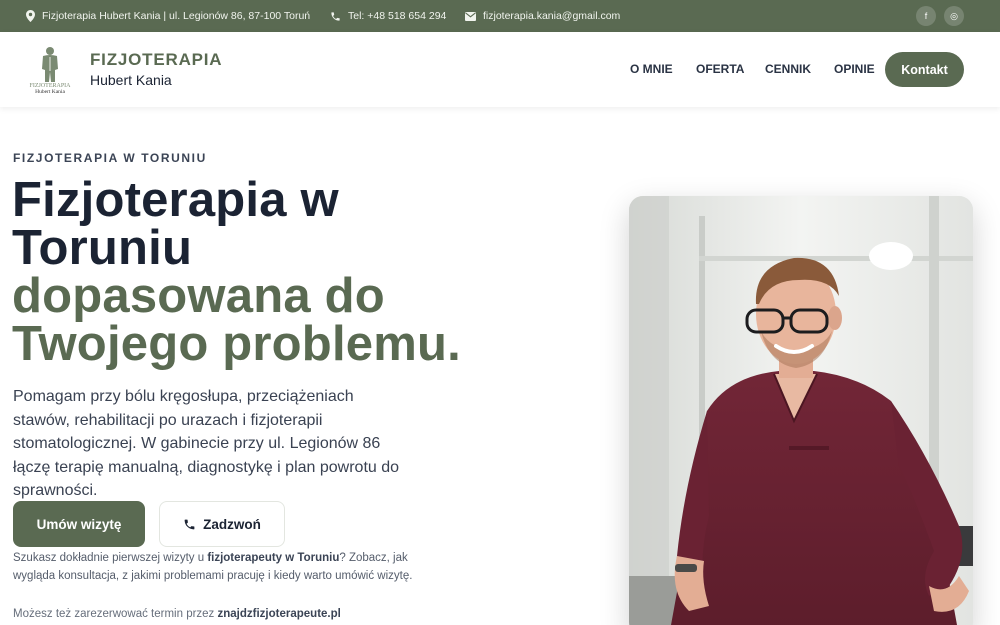 The height and width of the screenshot is (625, 1000). What do you see at coordinates (273, 558) in the screenshot?
I see `info-text-keyword: fizjoterapeuty w Toruniu` at bounding box center [273, 558].